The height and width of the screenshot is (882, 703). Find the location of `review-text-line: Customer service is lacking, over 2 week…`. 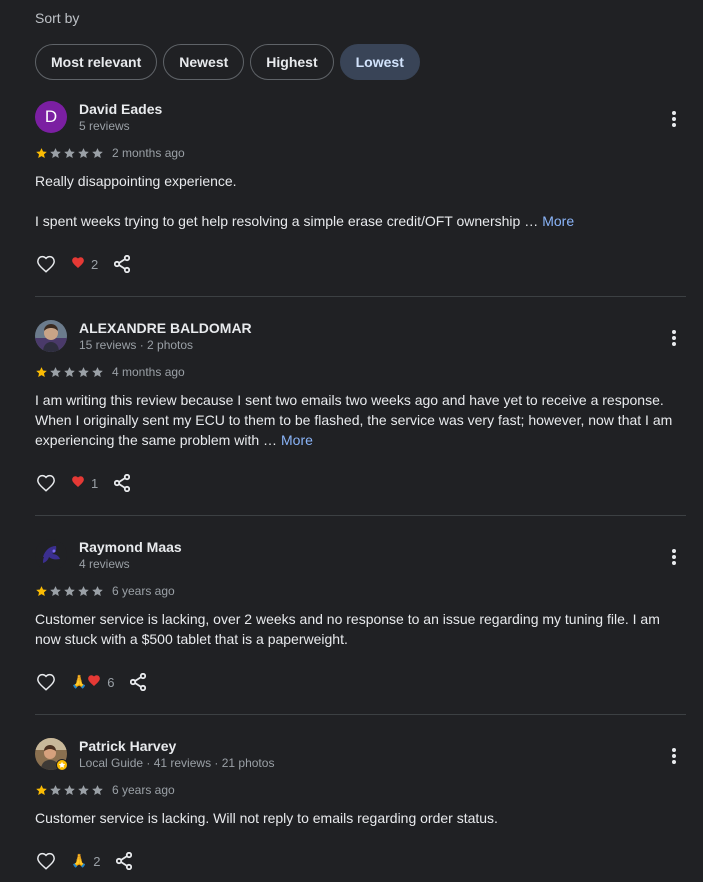

review-text-line: Customer service is lacking, over 2 week… is located at coordinates (347, 629).